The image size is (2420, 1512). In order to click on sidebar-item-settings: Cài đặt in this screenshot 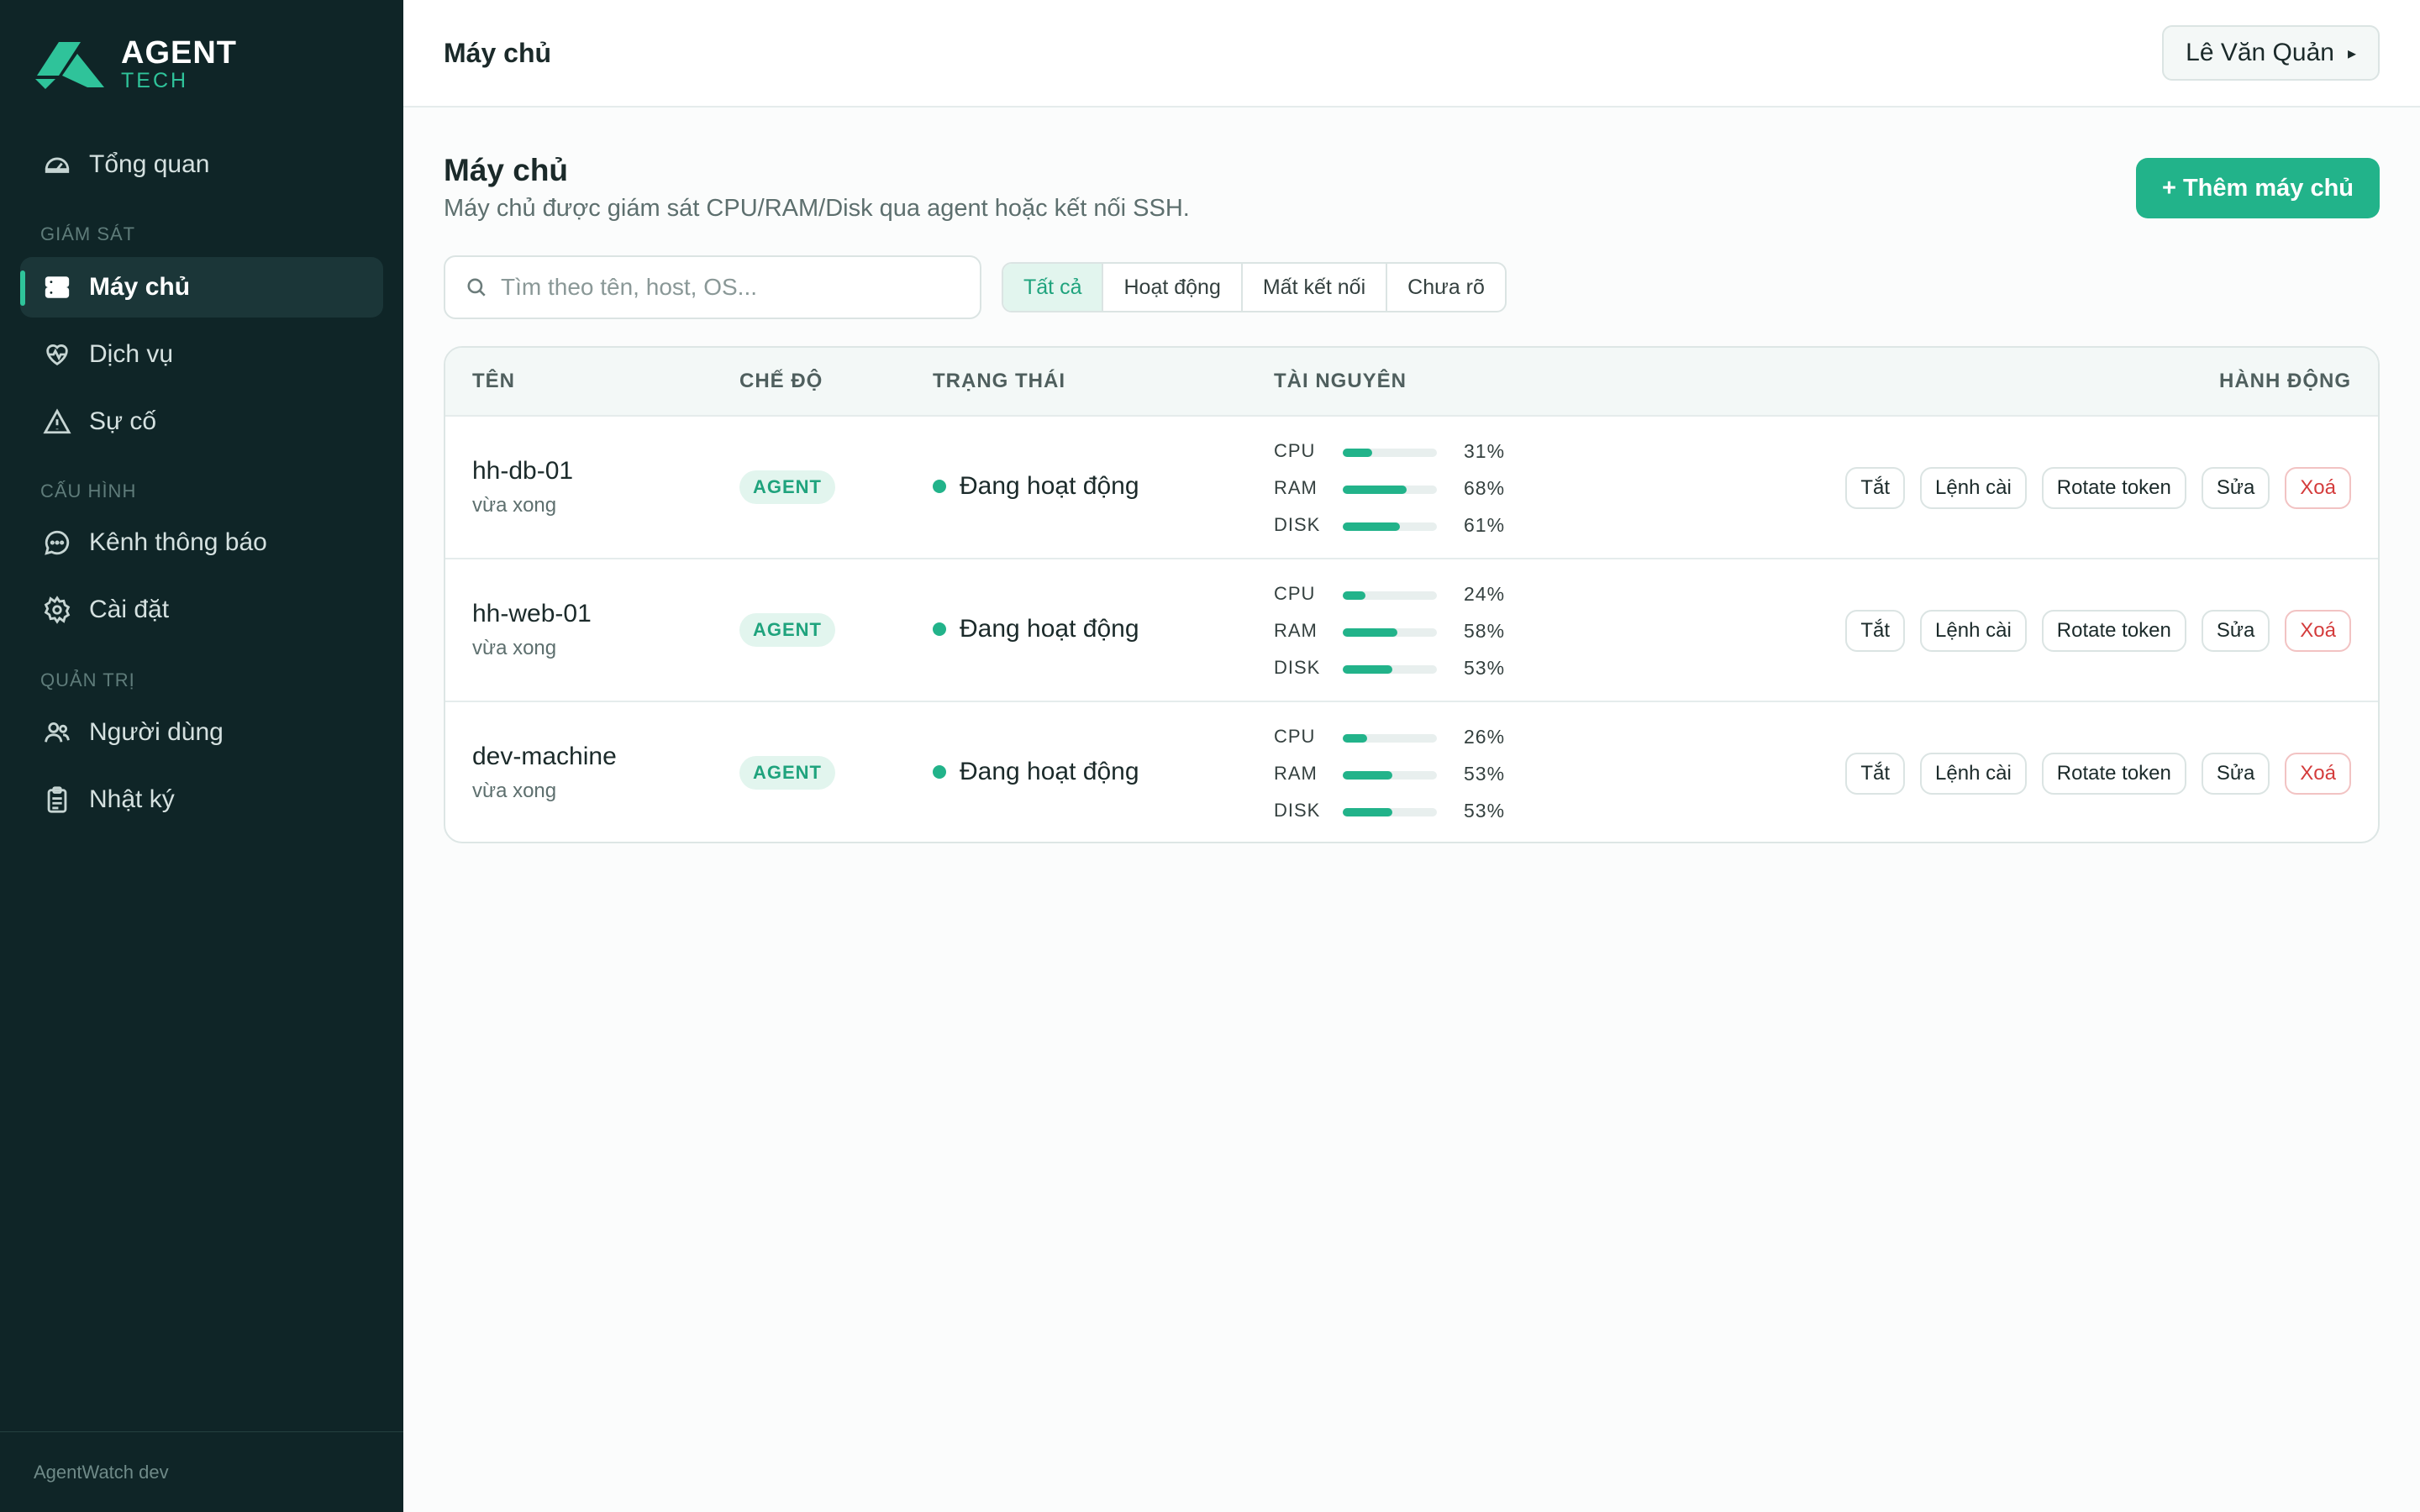, I will do `click(202, 610)`.